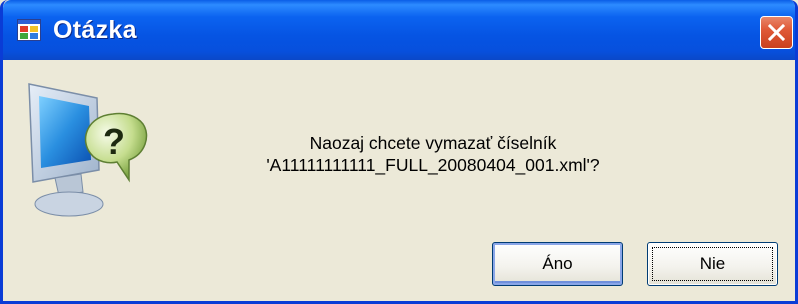 Image resolution: width=798 pixels, height=304 pixels. What do you see at coordinates (29, 30) in the screenshot?
I see `window-app-icon` at bounding box center [29, 30].